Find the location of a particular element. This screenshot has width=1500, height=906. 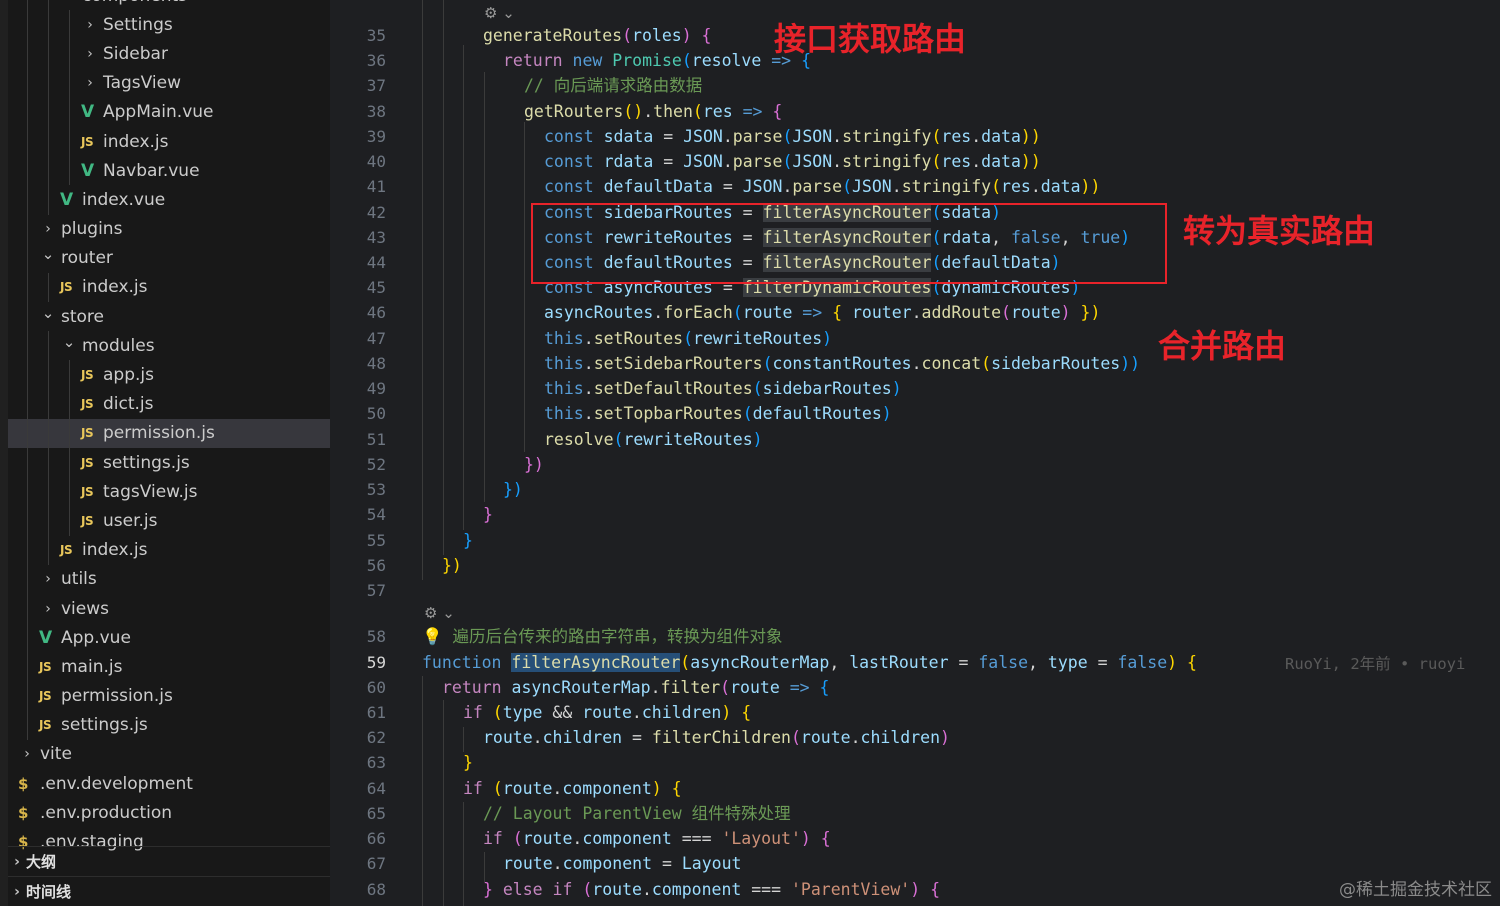

tree-item-tagsview-js: JS tagsView.js is located at coordinates (169, 492).